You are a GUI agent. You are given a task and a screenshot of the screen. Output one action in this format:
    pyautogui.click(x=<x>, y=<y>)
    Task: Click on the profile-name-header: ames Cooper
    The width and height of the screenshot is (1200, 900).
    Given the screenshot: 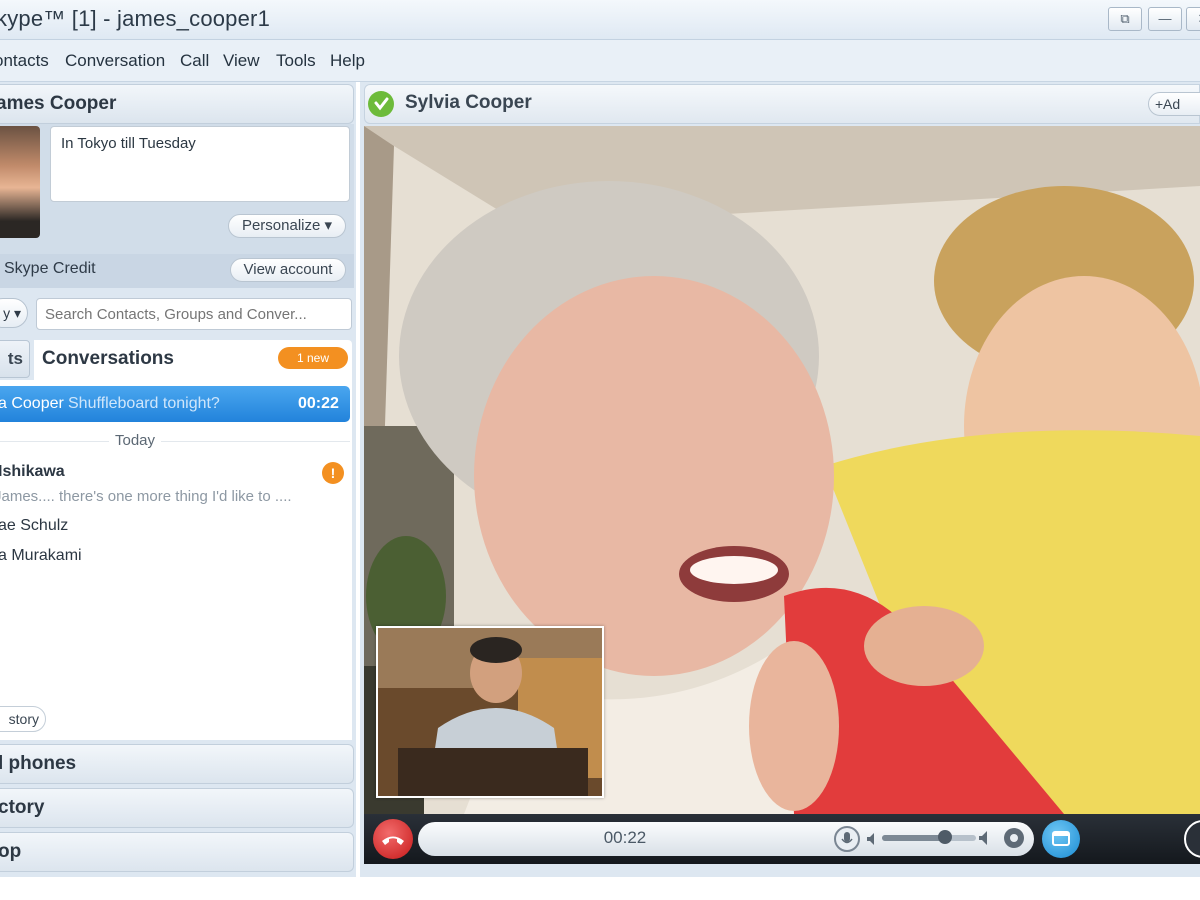 What is the action you would take?
    pyautogui.click(x=177, y=104)
    